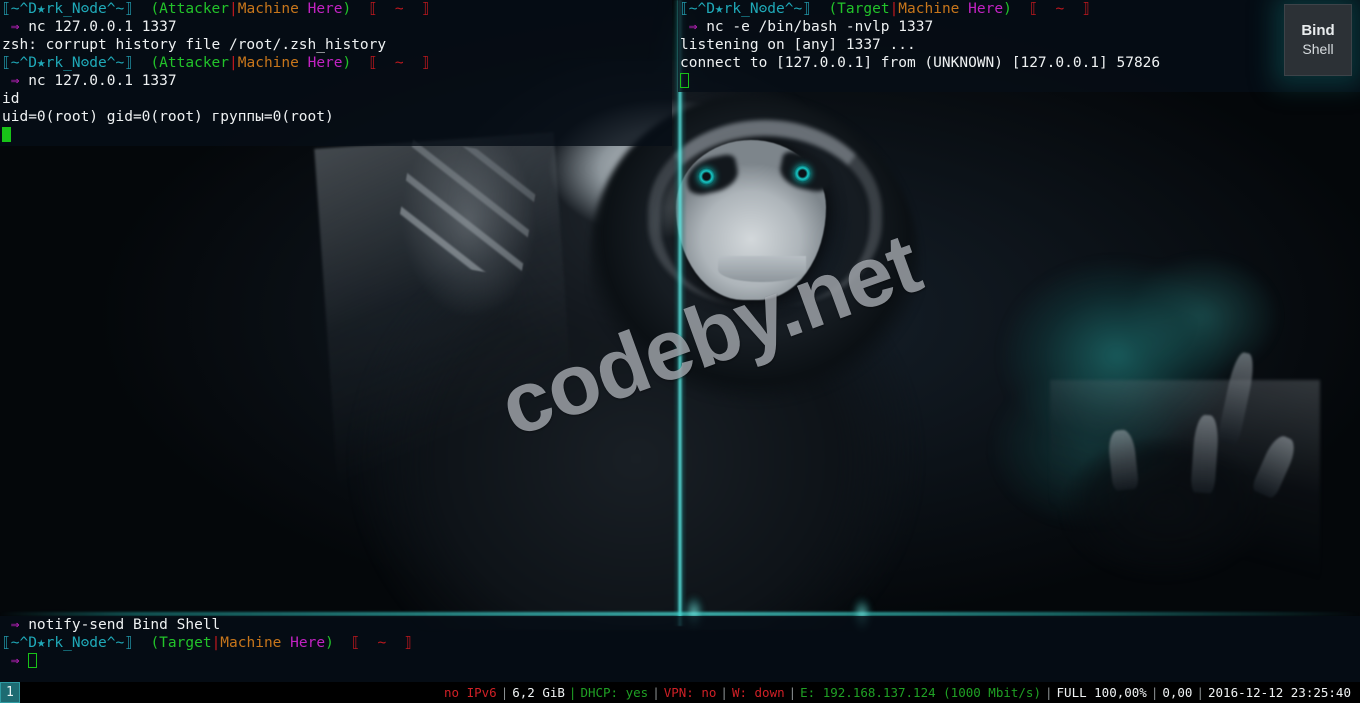 The image size is (1360, 703). I want to click on workspace-list: 1, so click(10, 692).